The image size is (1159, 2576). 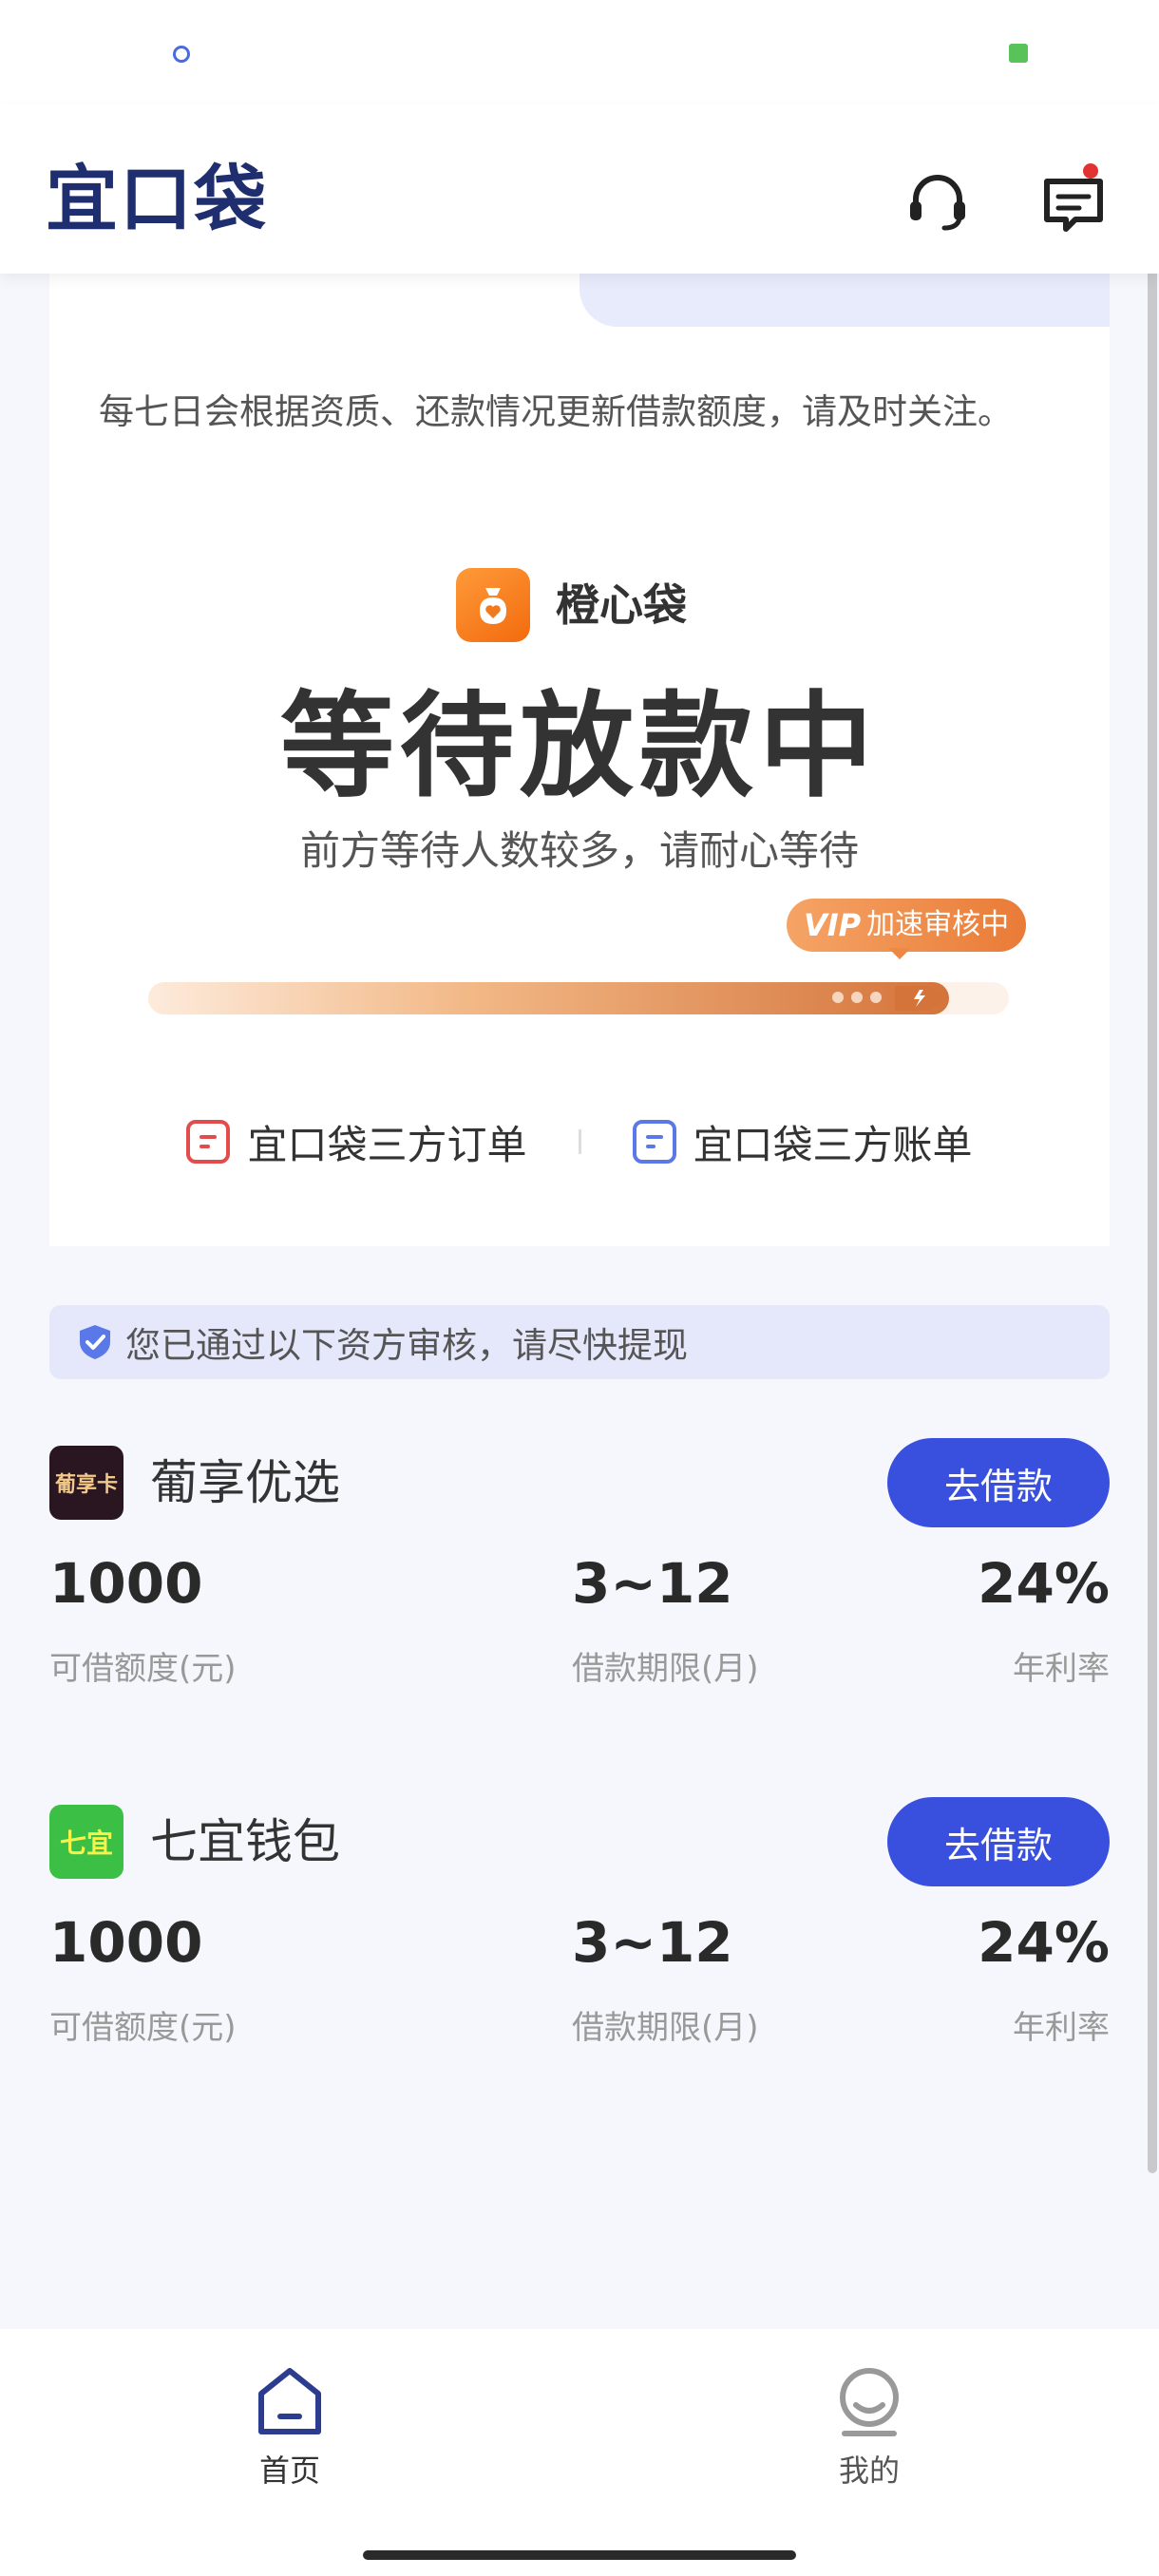 What do you see at coordinates (245, 1482) in the screenshot?
I see `offer-name: 葡享优选` at bounding box center [245, 1482].